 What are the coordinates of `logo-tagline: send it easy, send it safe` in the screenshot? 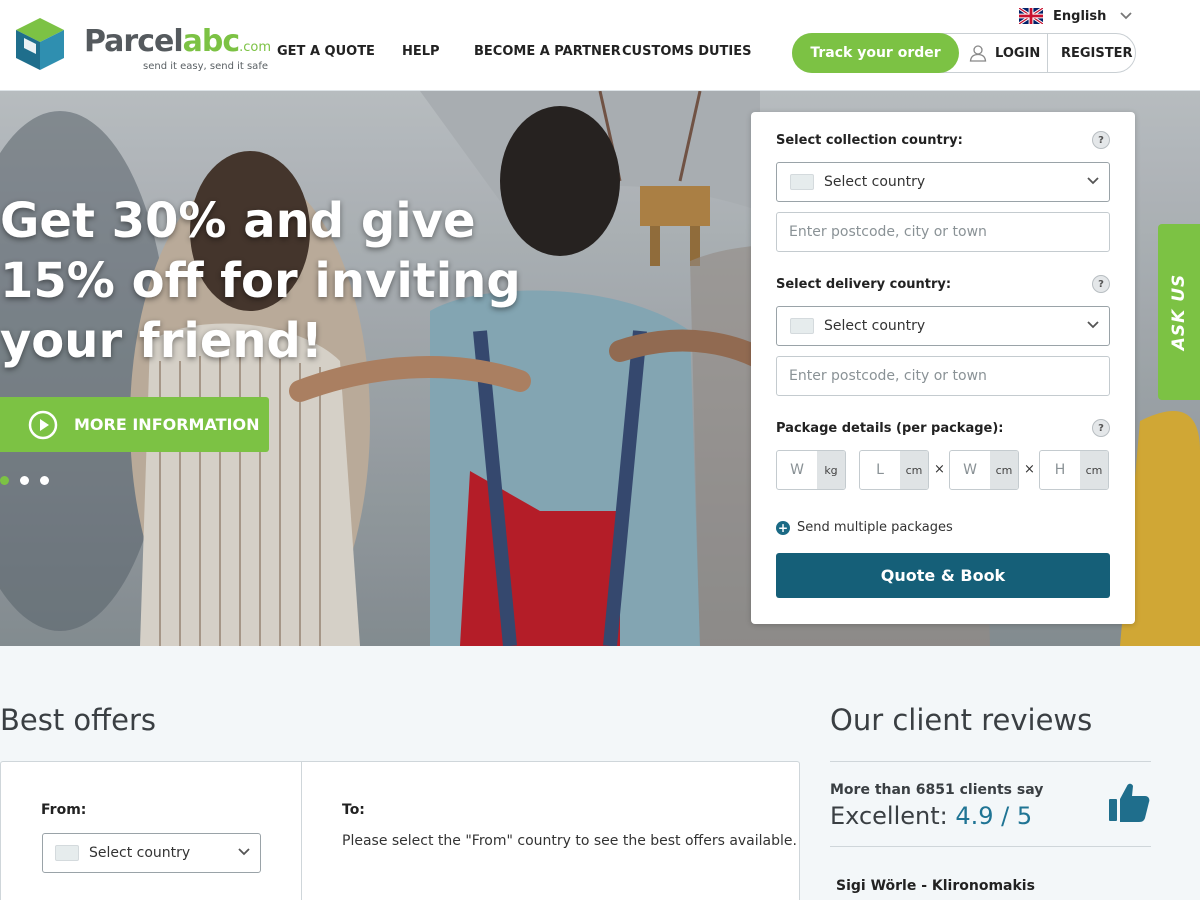 It's located at (205, 66).